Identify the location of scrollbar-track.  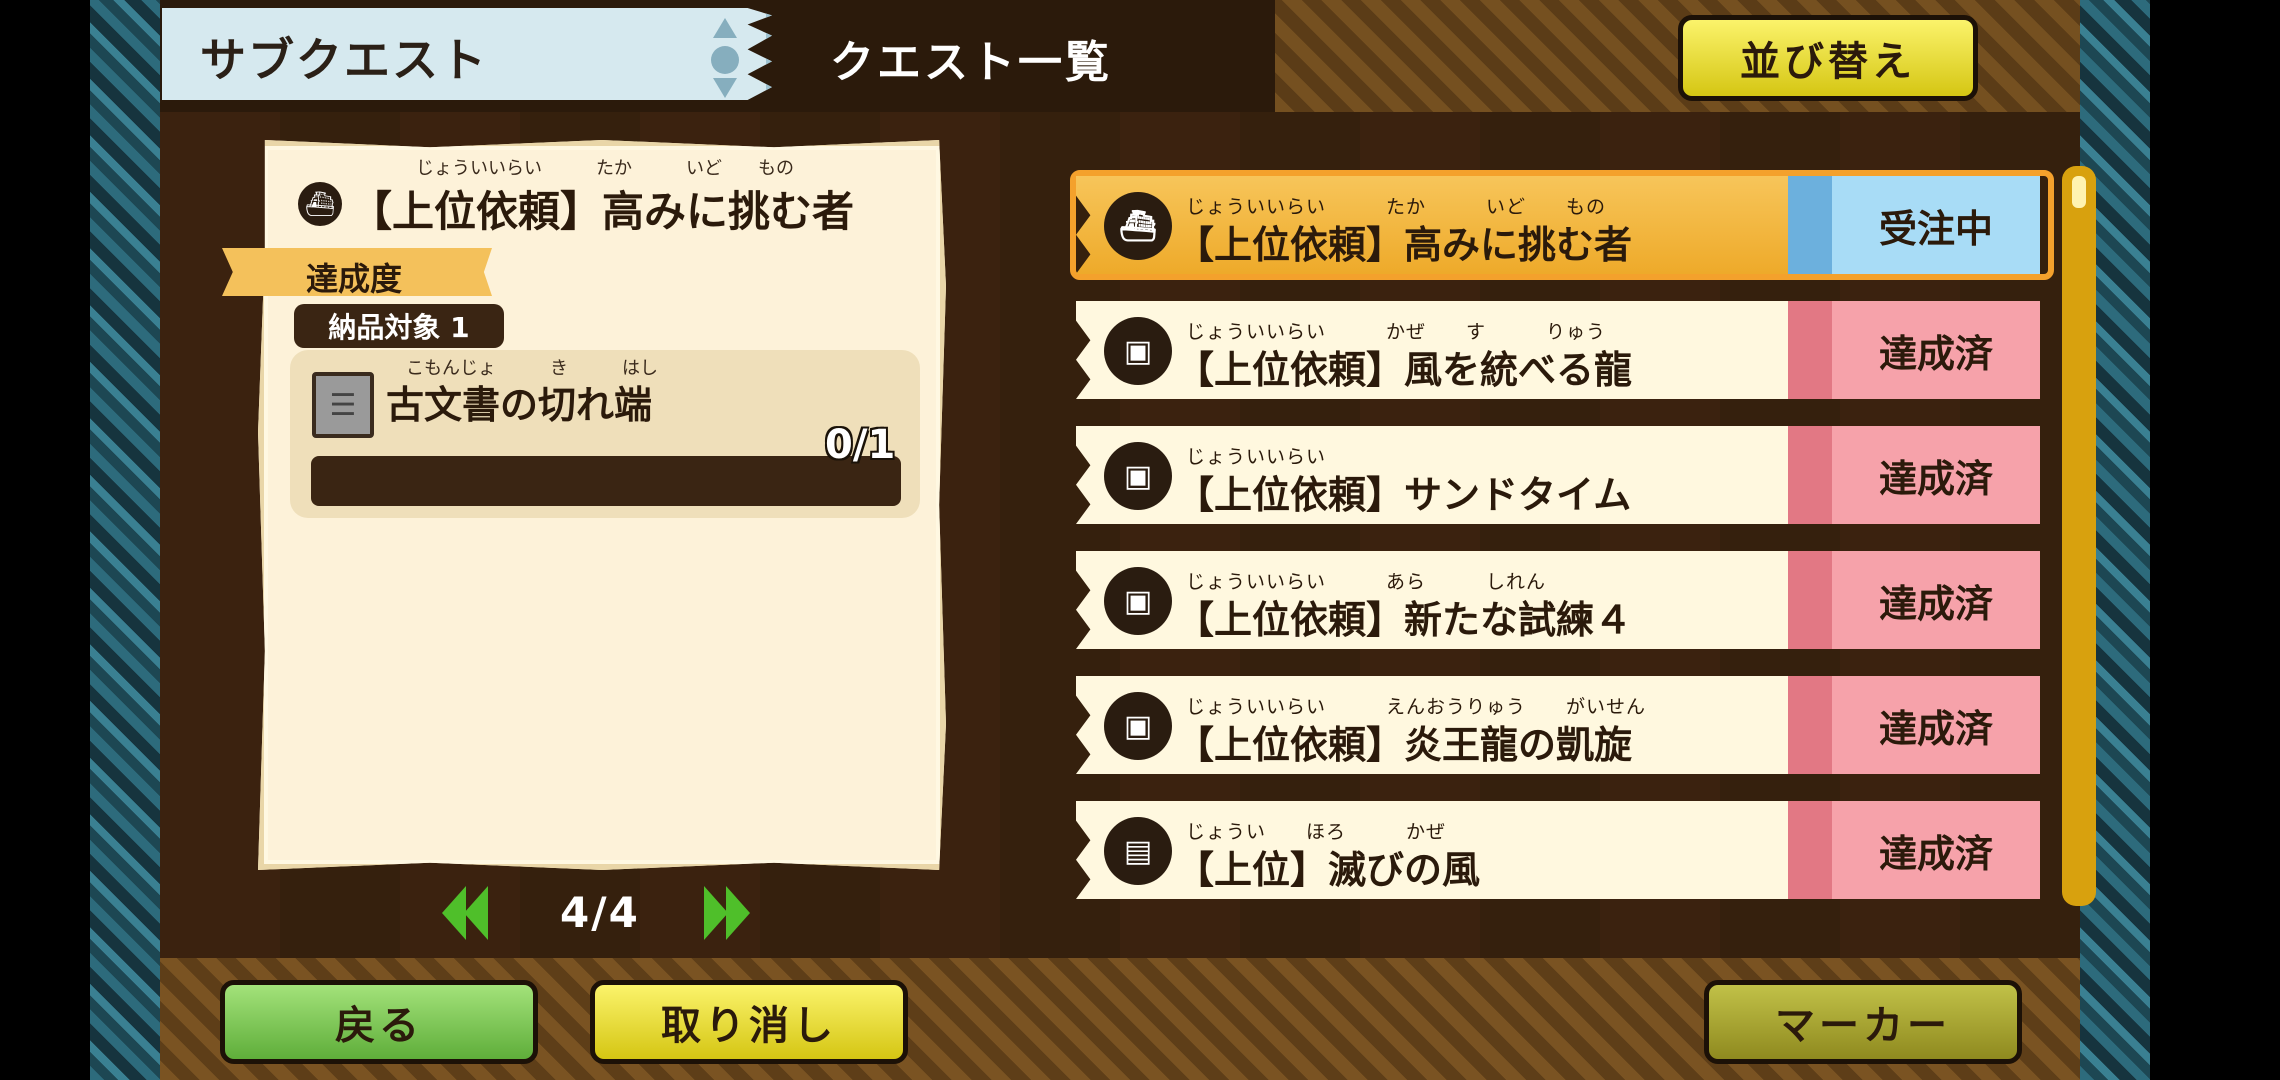
(2079, 536).